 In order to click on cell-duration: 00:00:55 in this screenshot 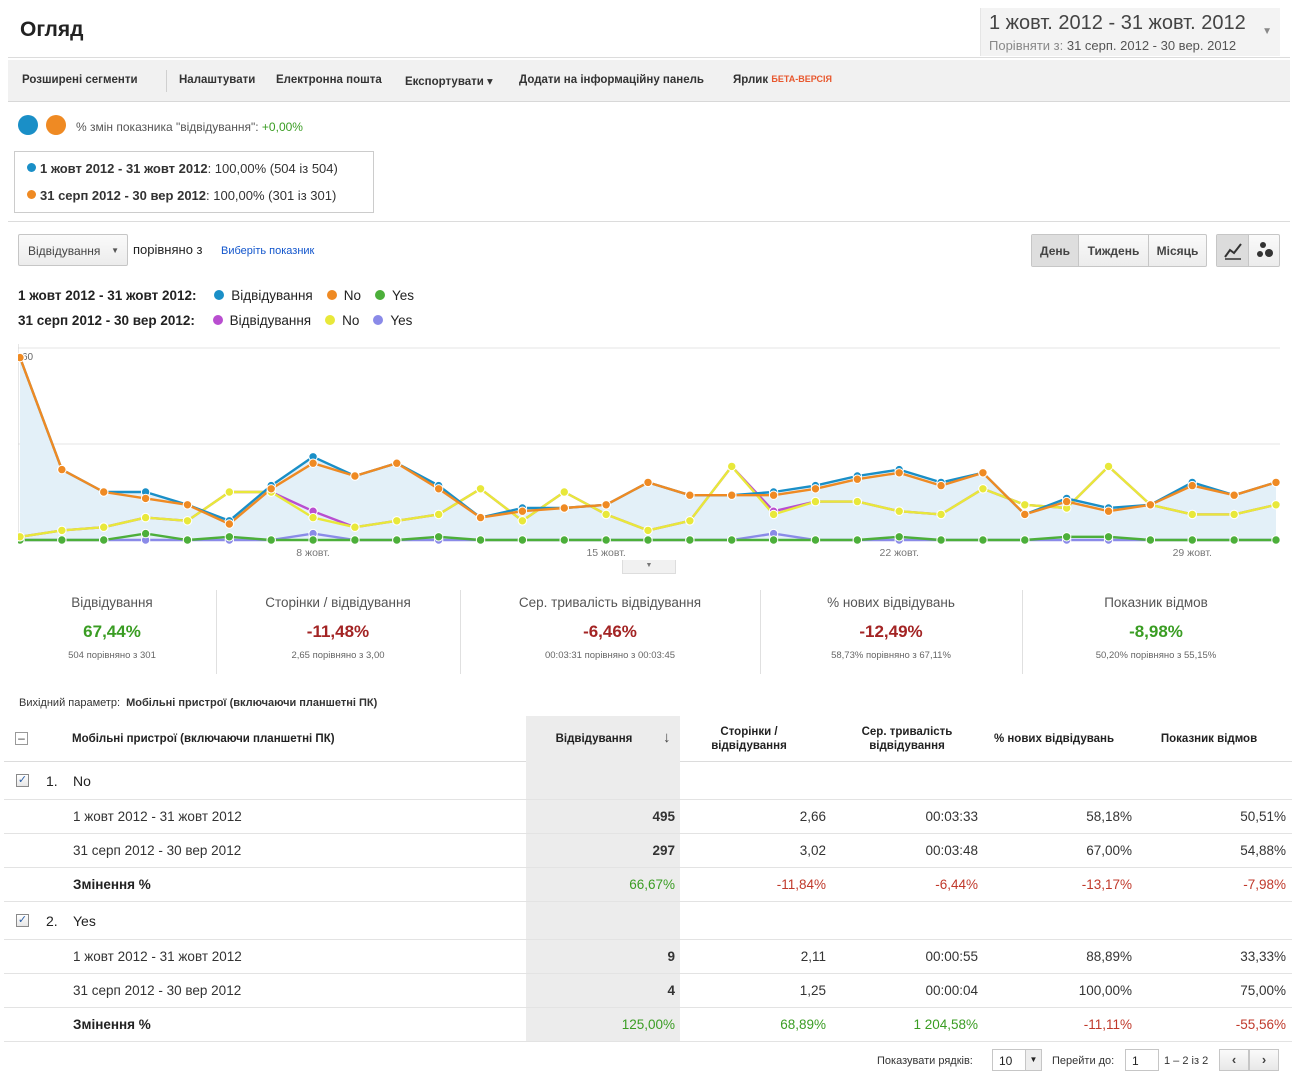, I will do `click(951, 956)`.